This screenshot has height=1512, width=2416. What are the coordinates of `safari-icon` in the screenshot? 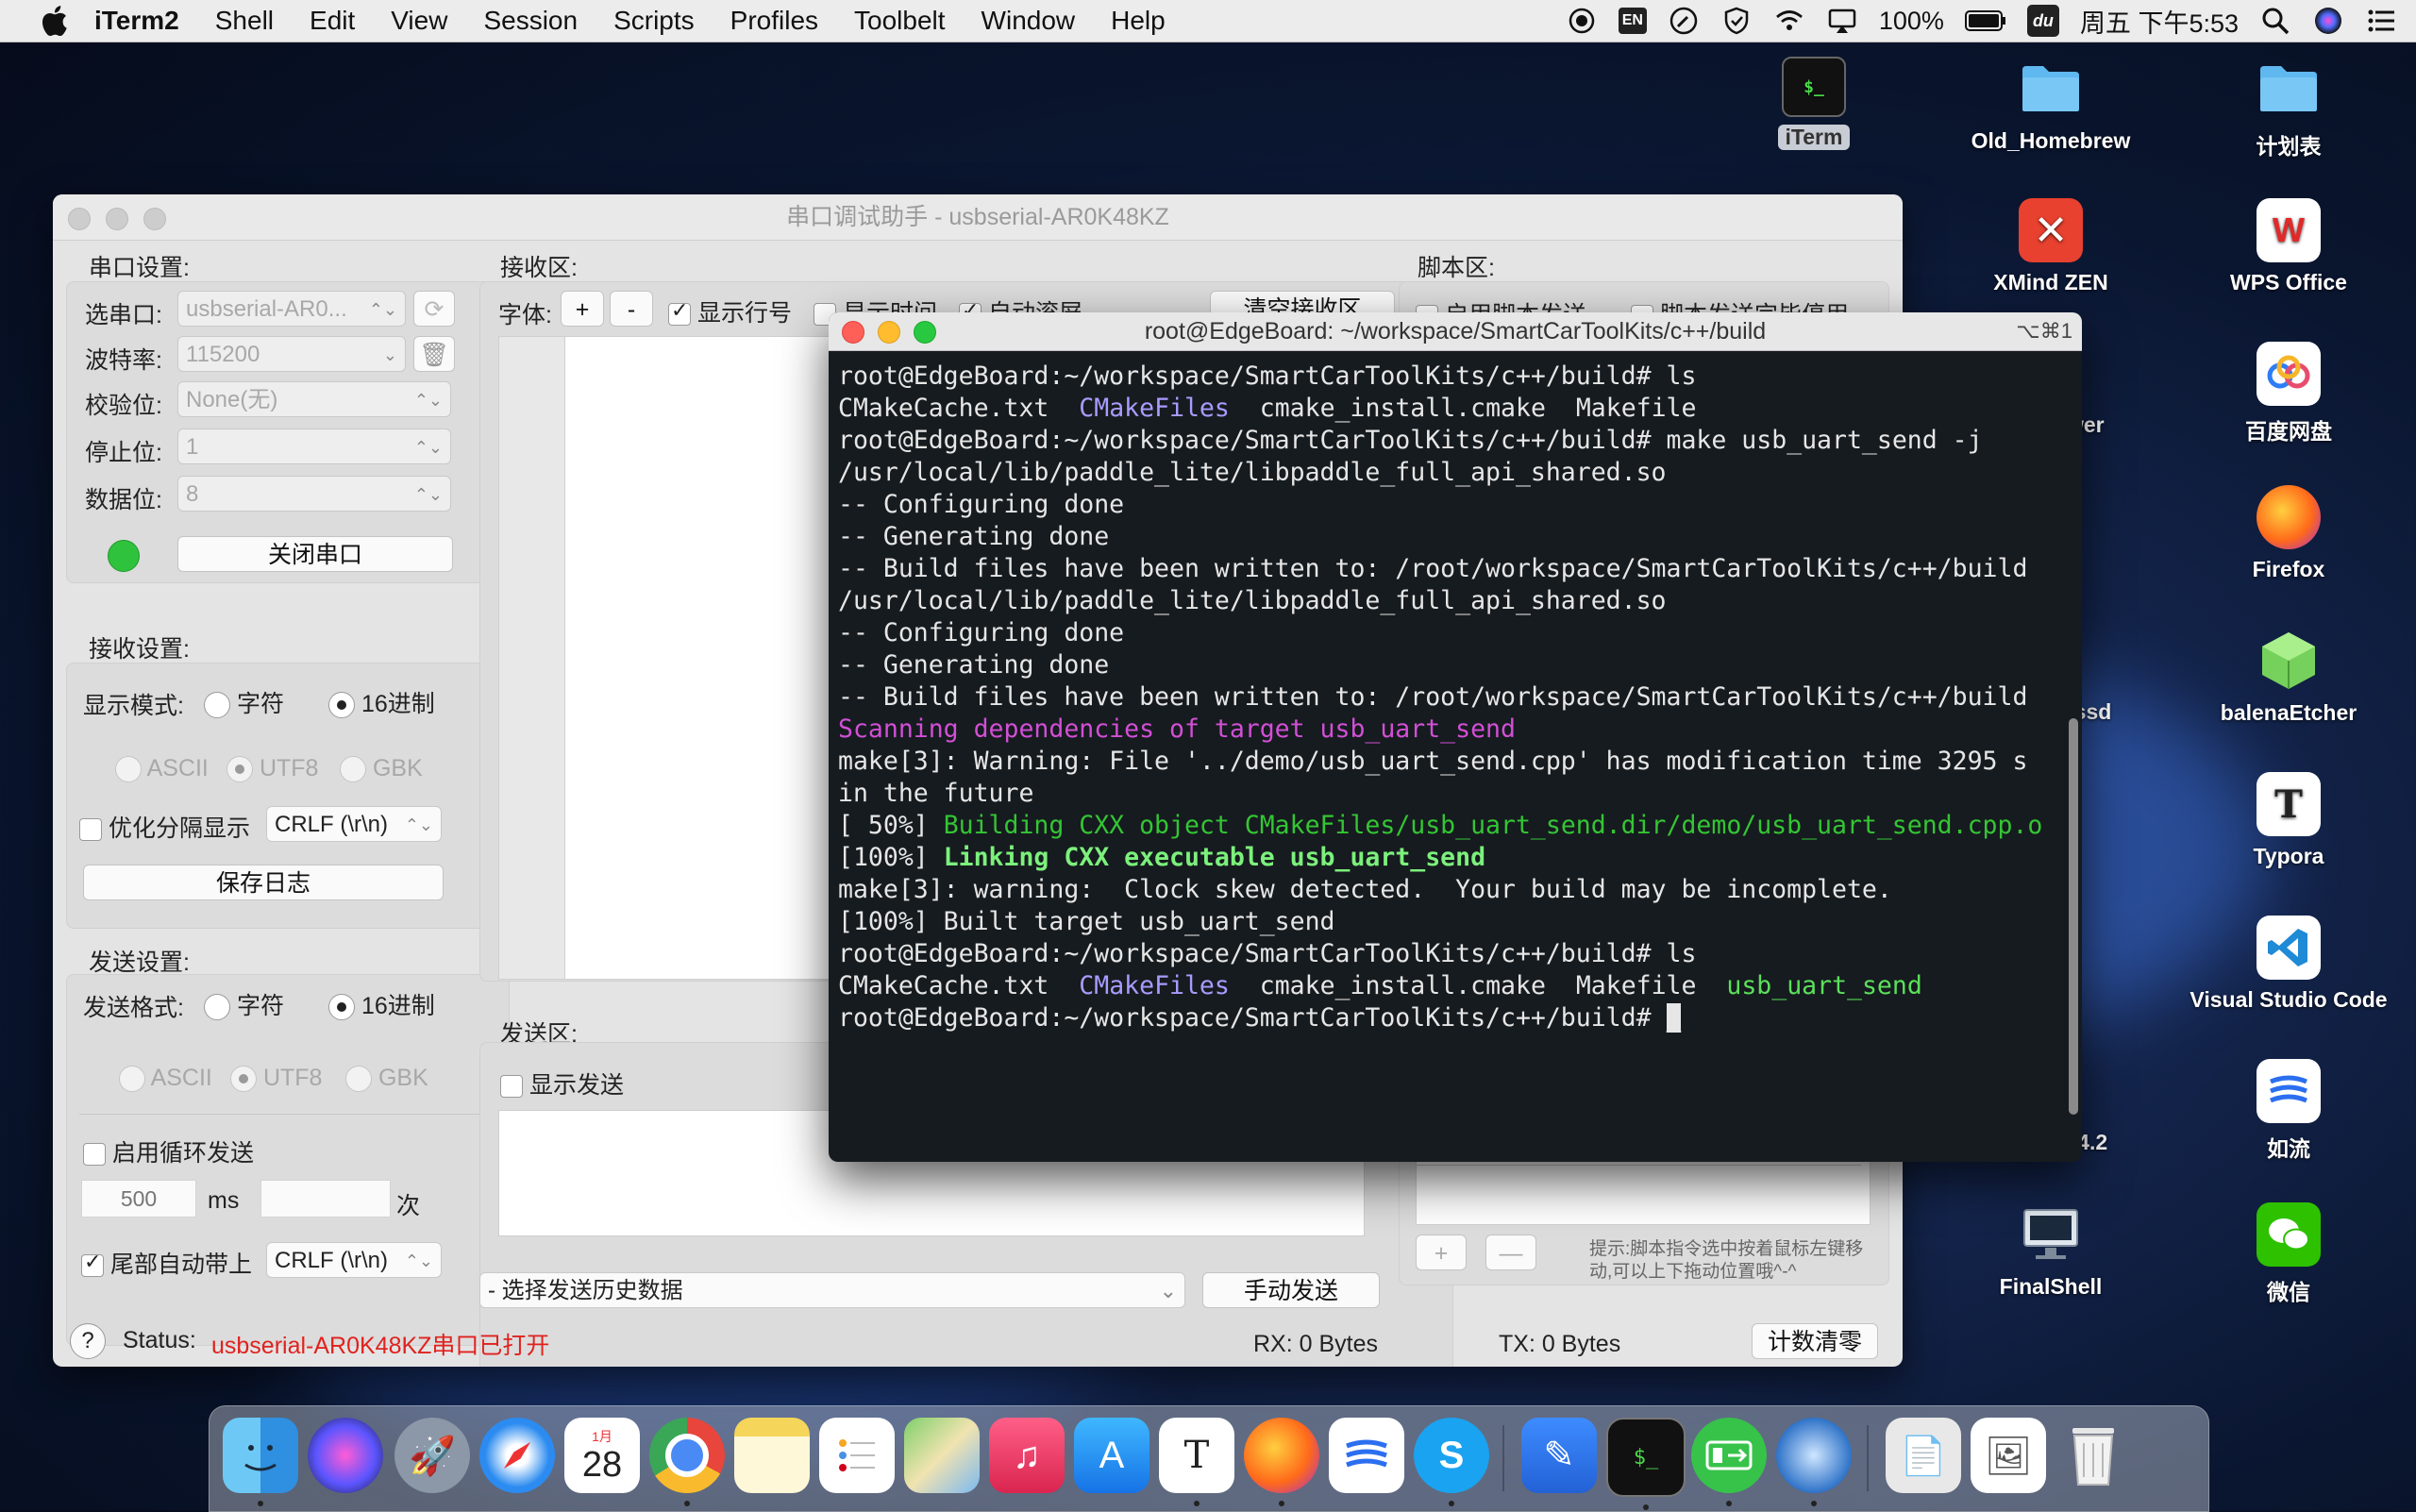 It's located at (517, 1455).